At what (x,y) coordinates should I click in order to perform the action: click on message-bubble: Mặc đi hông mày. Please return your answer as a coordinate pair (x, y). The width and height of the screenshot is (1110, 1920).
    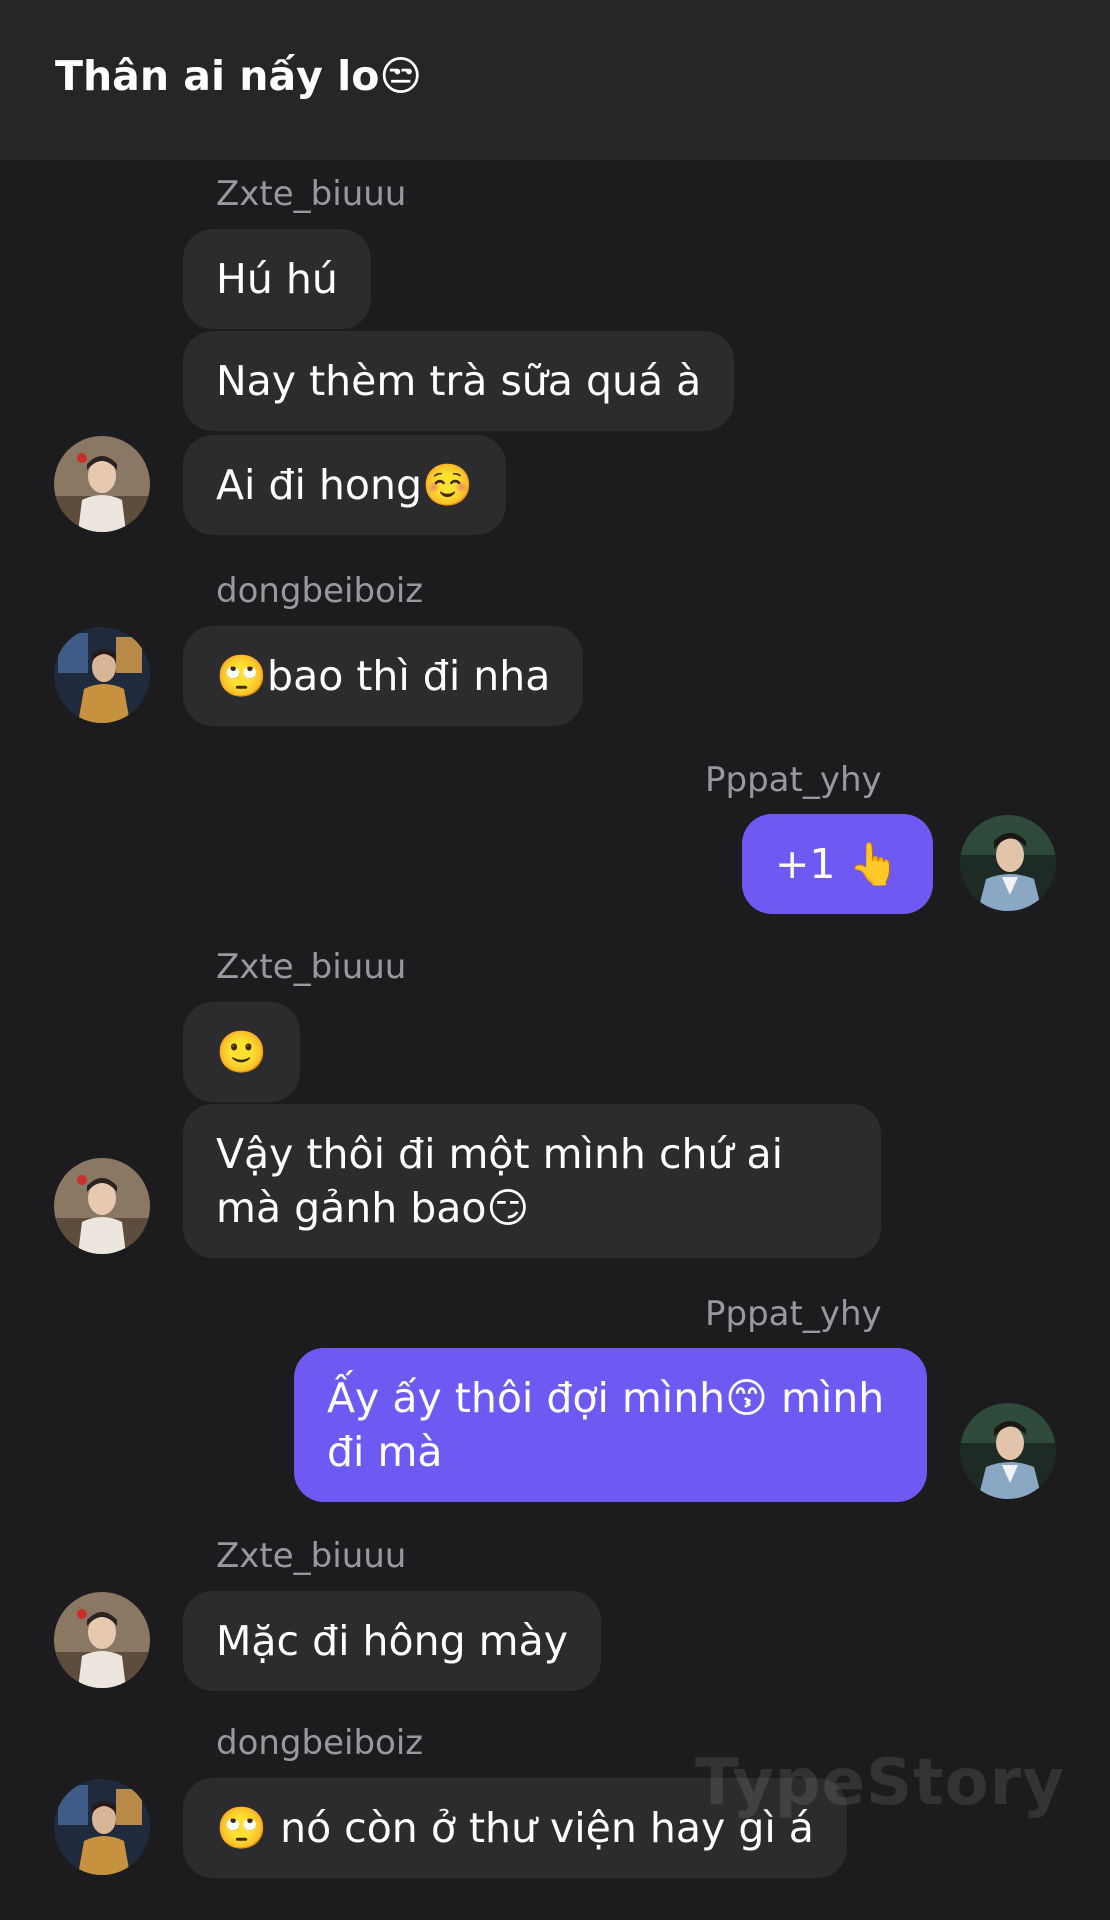
    Looking at the image, I should click on (392, 1641).